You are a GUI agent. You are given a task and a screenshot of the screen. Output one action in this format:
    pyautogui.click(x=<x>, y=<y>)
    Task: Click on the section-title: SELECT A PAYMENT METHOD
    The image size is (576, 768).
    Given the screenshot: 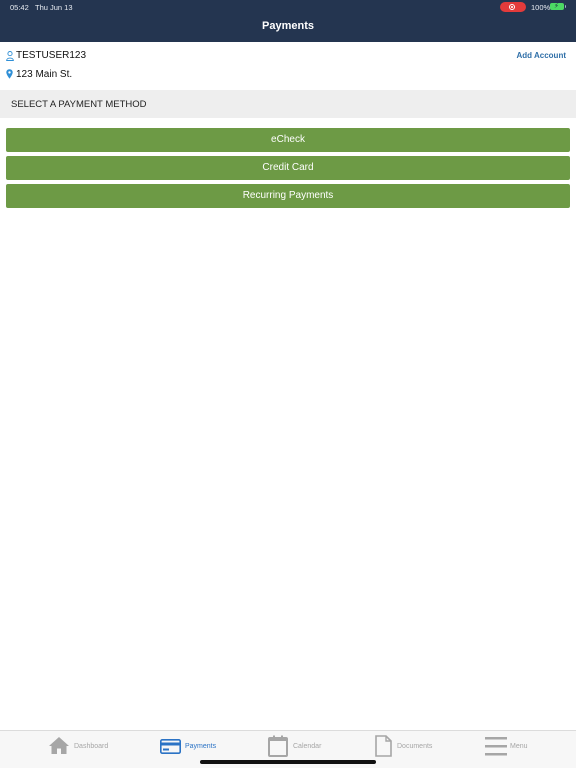 What is the action you would take?
    pyautogui.click(x=79, y=104)
    